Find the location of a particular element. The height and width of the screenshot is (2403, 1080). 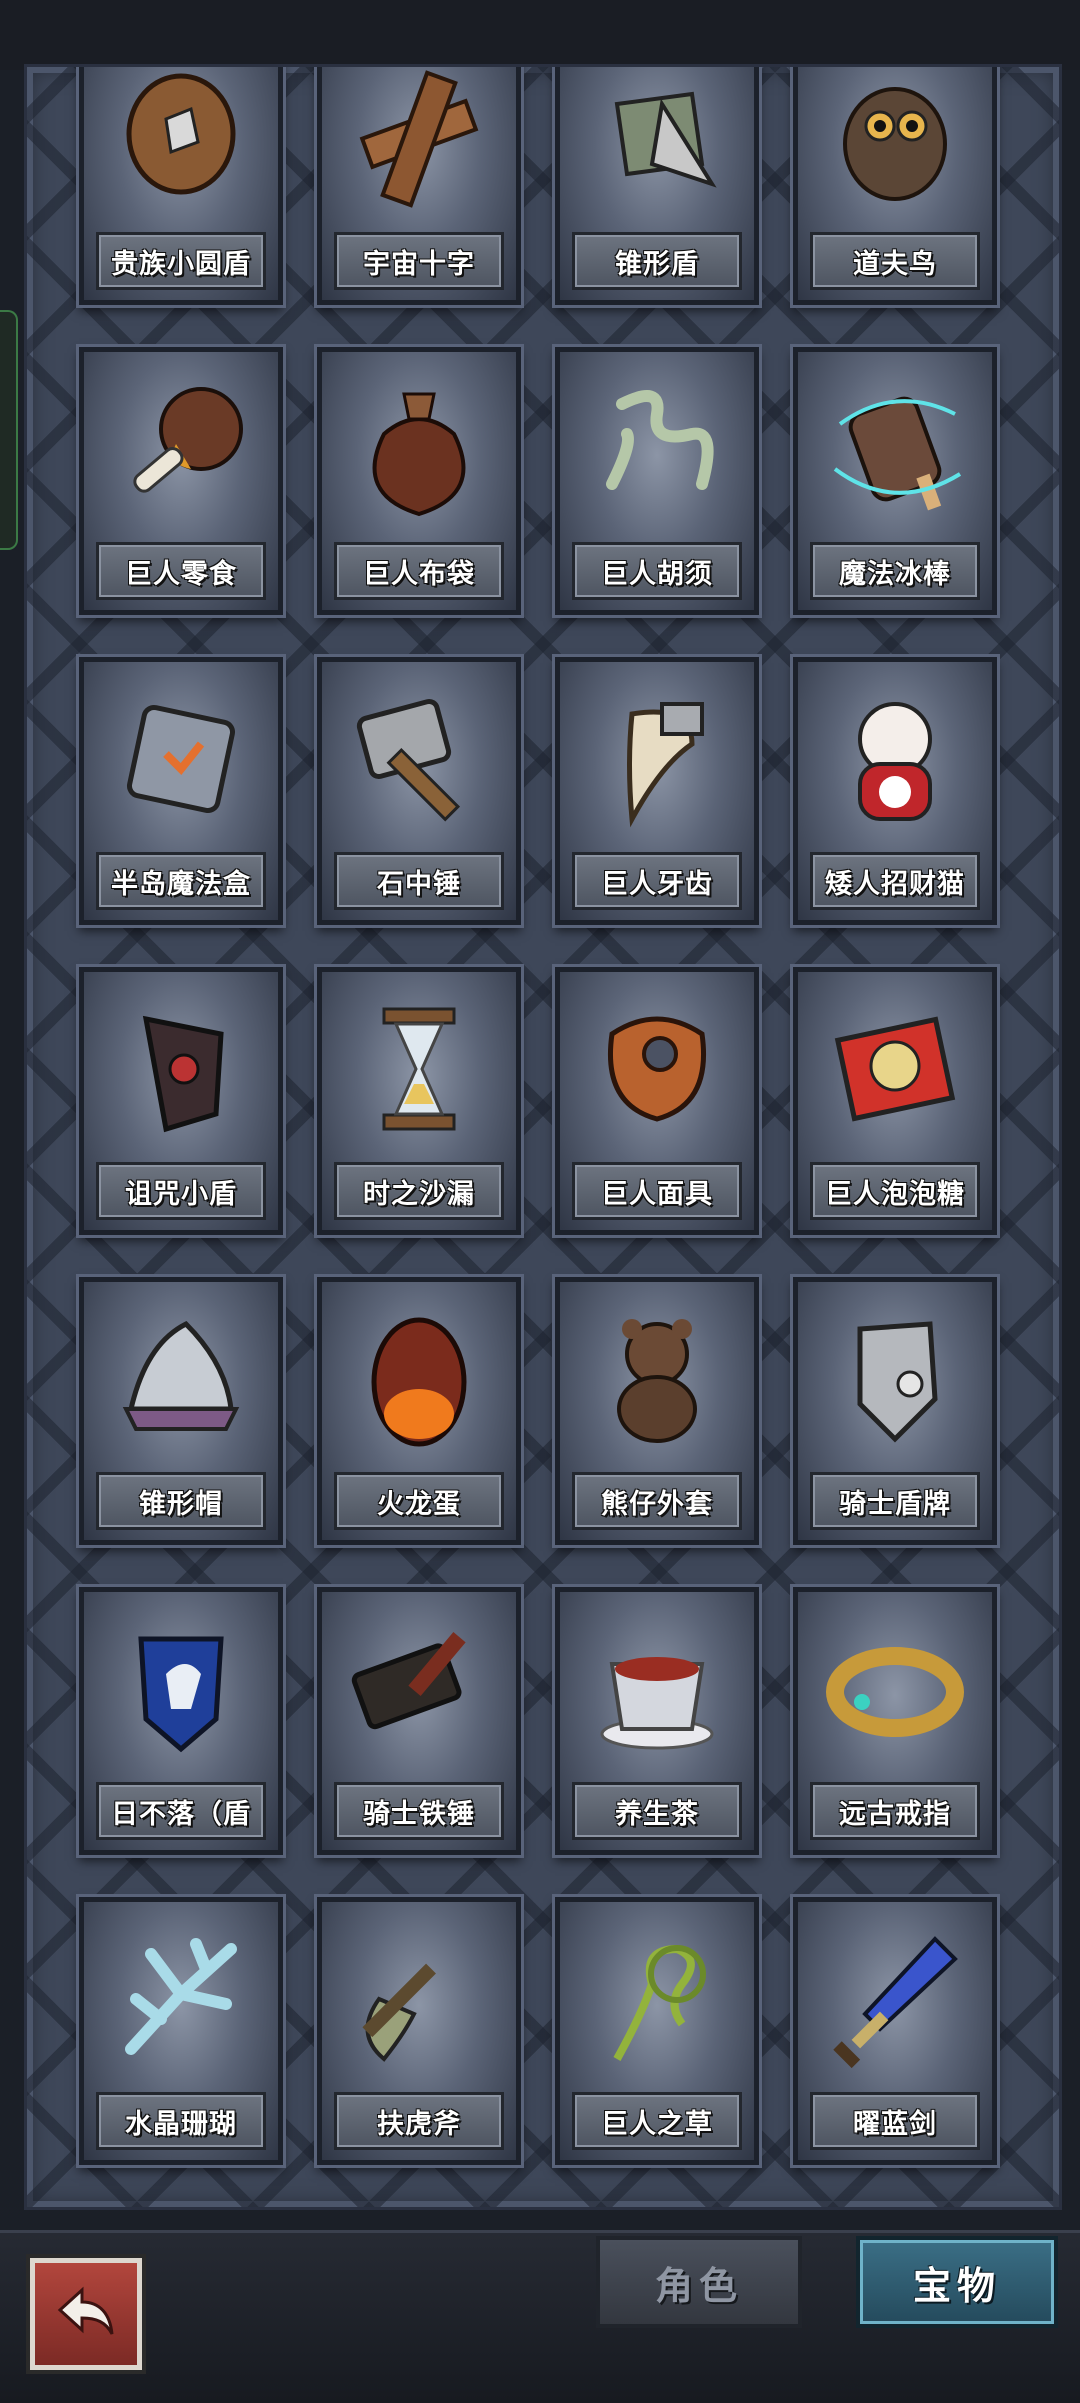

treasure-card: 骑士铁锤 is located at coordinates (419, 1721).